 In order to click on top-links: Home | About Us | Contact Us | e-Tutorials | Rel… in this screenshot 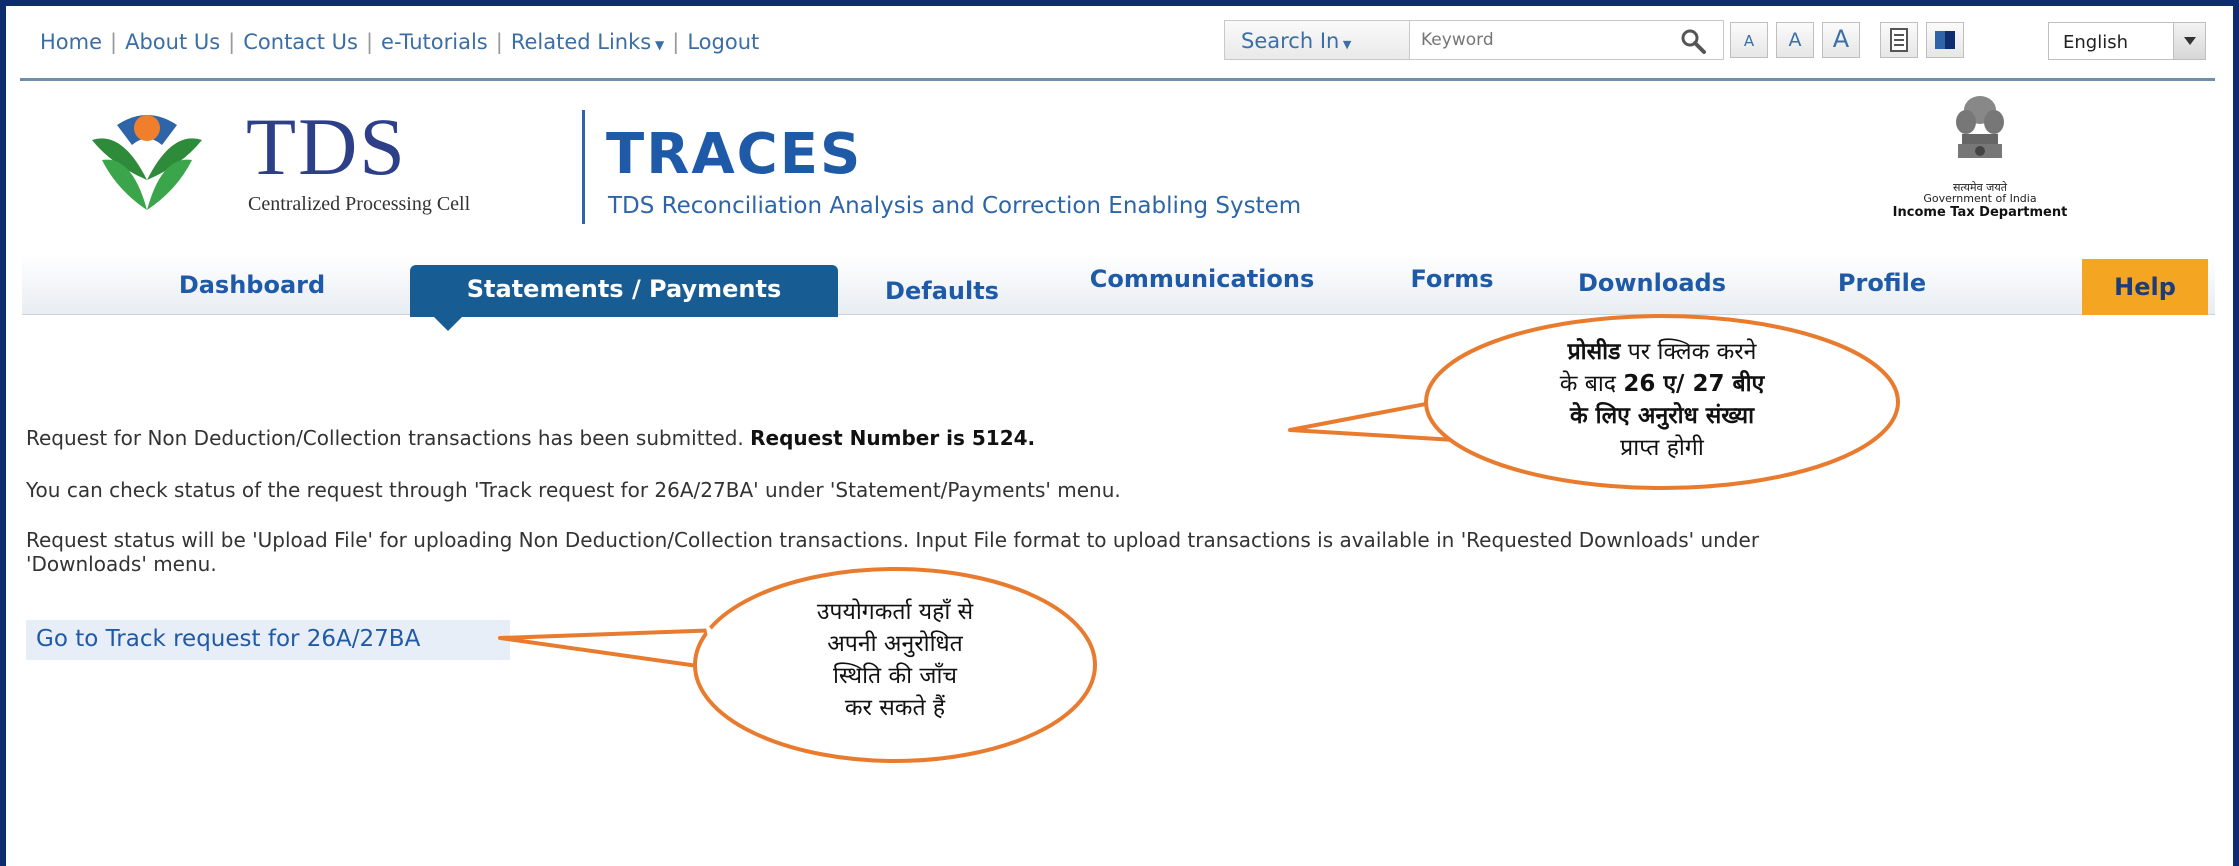, I will do `click(400, 42)`.